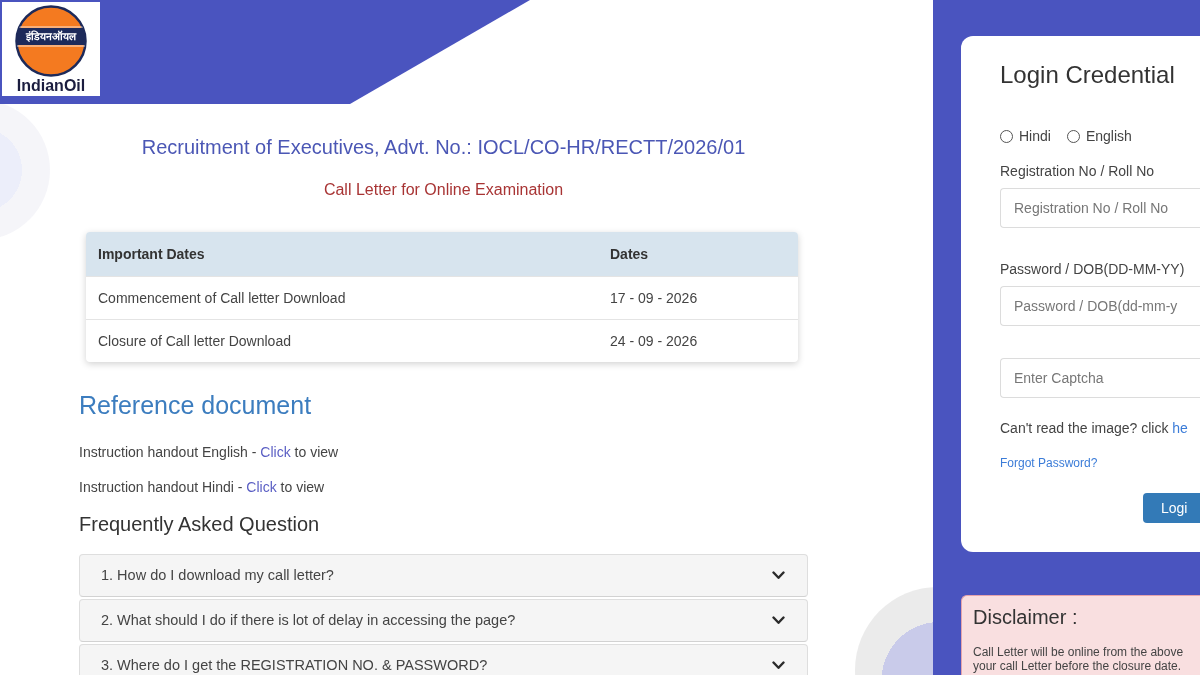 The height and width of the screenshot is (675, 1200). What do you see at coordinates (1088, 75) in the screenshot?
I see `login-title: Login Credential` at bounding box center [1088, 75].